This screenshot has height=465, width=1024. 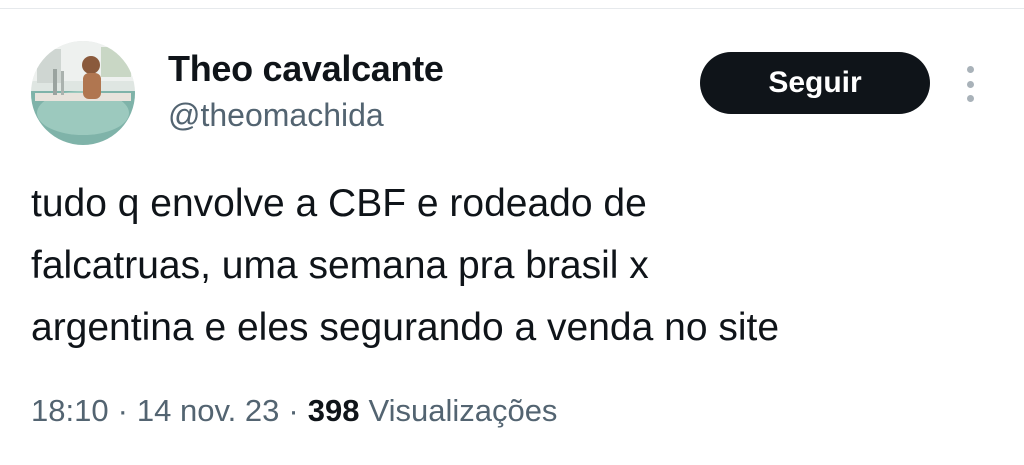 What do you see at coordinates (339, 203) in the screenshot?
I see `tweet-text-line: tudo q envolve a CBF e rodeado de` at bounding box center [339, 203].